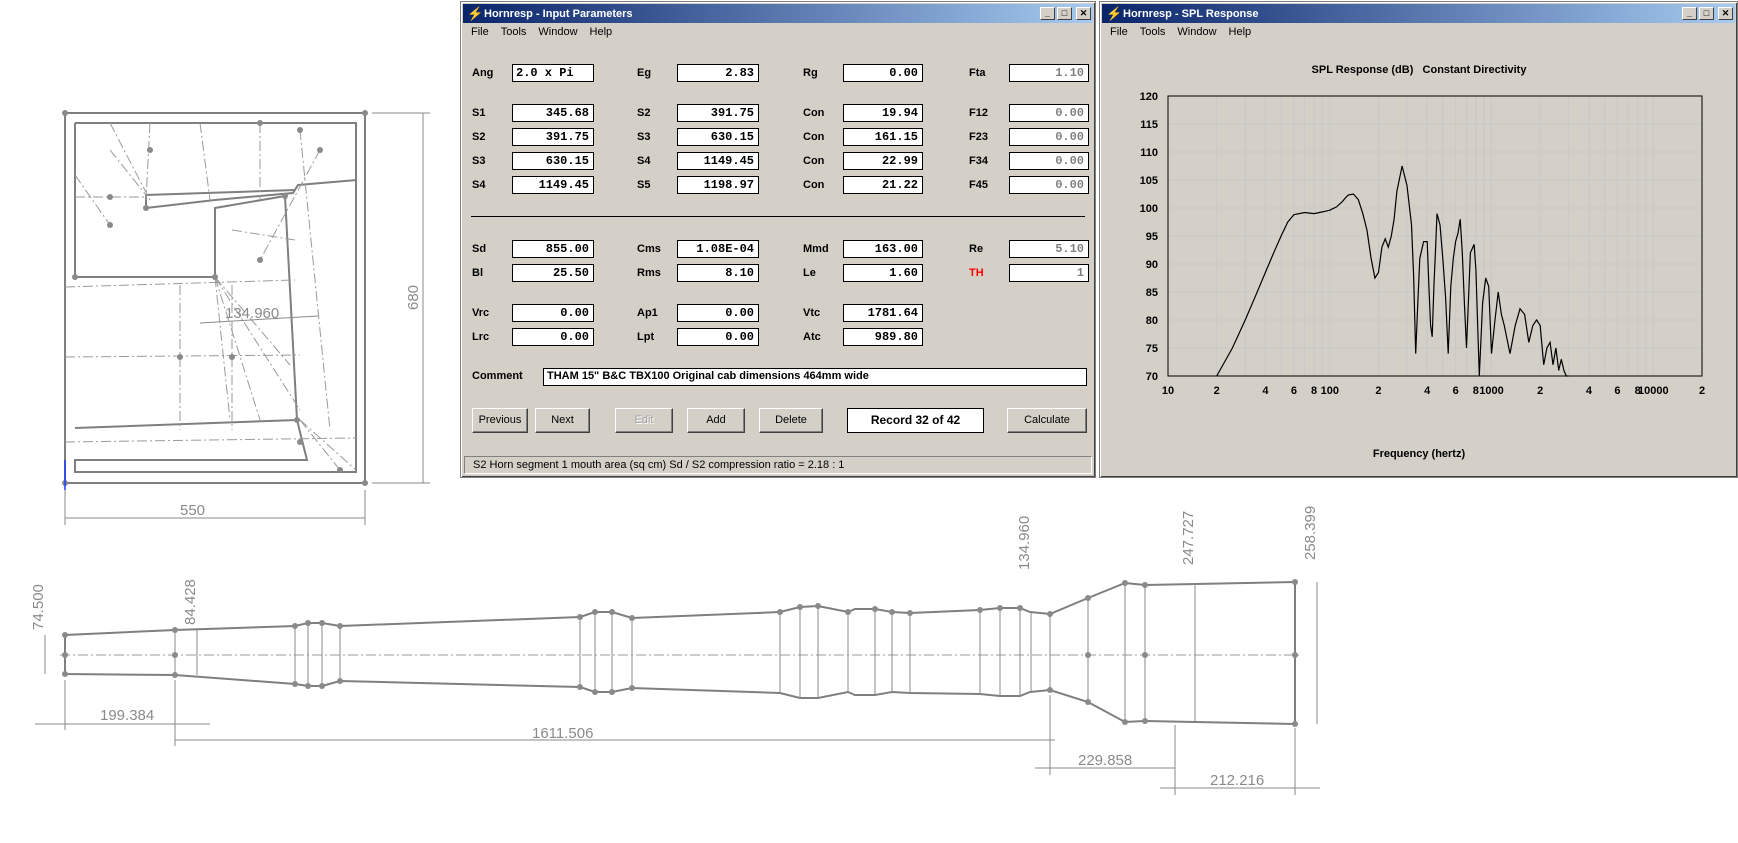 This screenshot has height=843, width=1738. What do you see at coordinates (1540, 391) in the screenshot?
I see `x-tick-label: 2` at bounding box center [1540, 391].